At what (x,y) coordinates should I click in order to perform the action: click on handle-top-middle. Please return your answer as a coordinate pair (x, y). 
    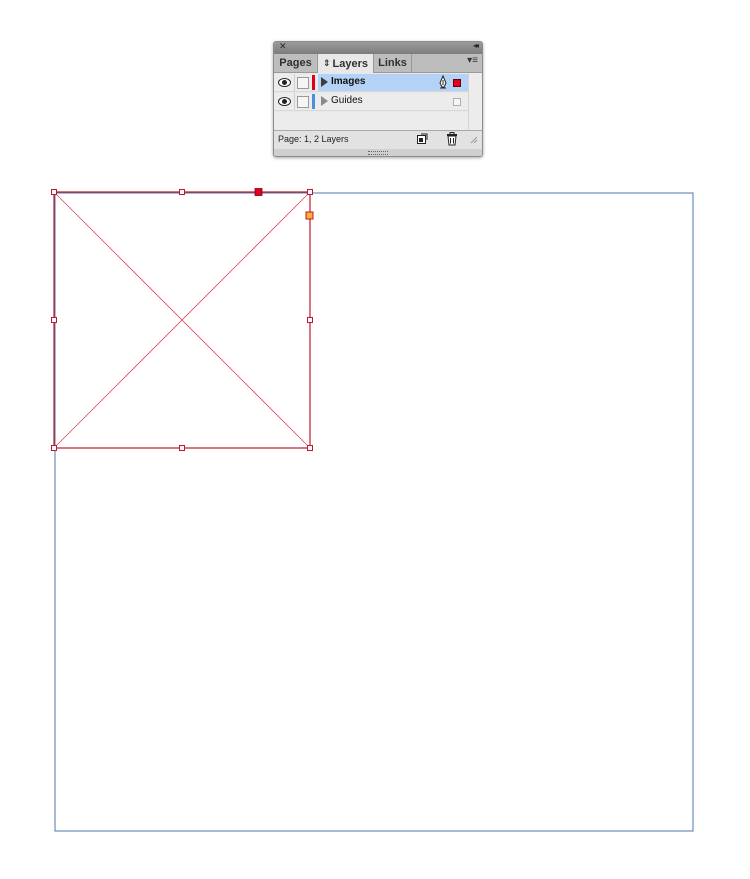
    Looking at the image, I should click on (182, 192).